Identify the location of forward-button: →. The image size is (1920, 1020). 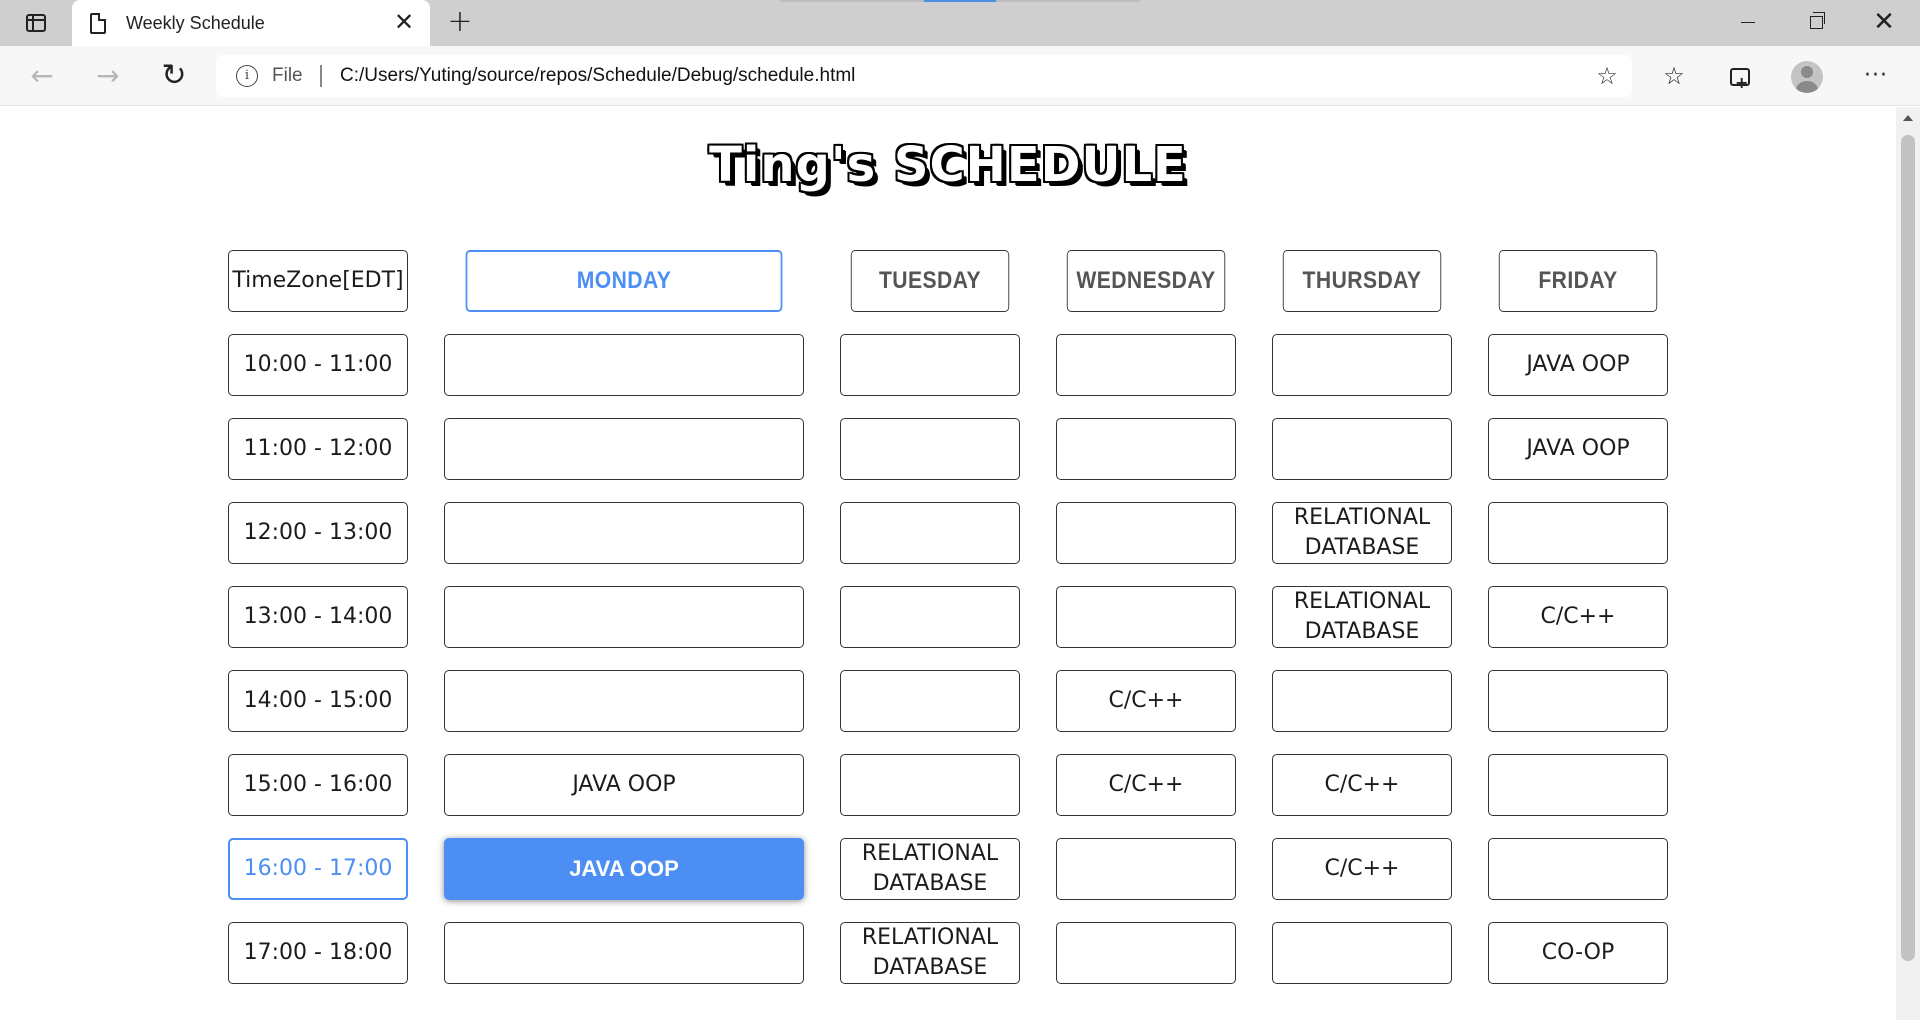
(108, 76).